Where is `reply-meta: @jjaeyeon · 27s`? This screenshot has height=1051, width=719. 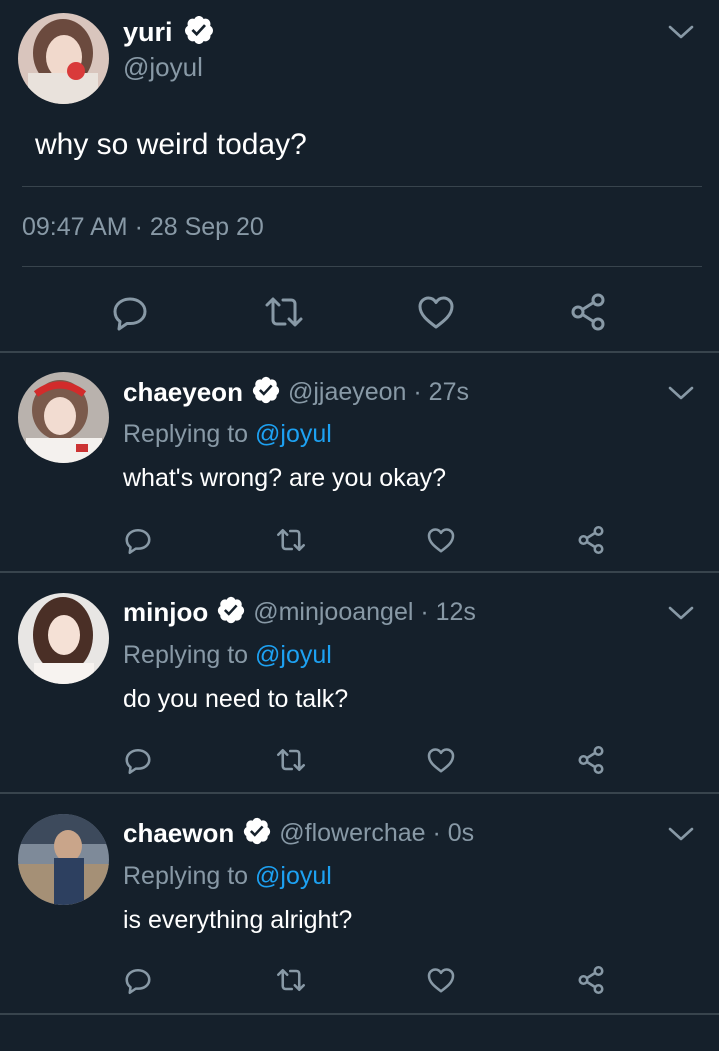
reply-meta: @jjaeyeon · 27s is located at coordinates (378, 392).